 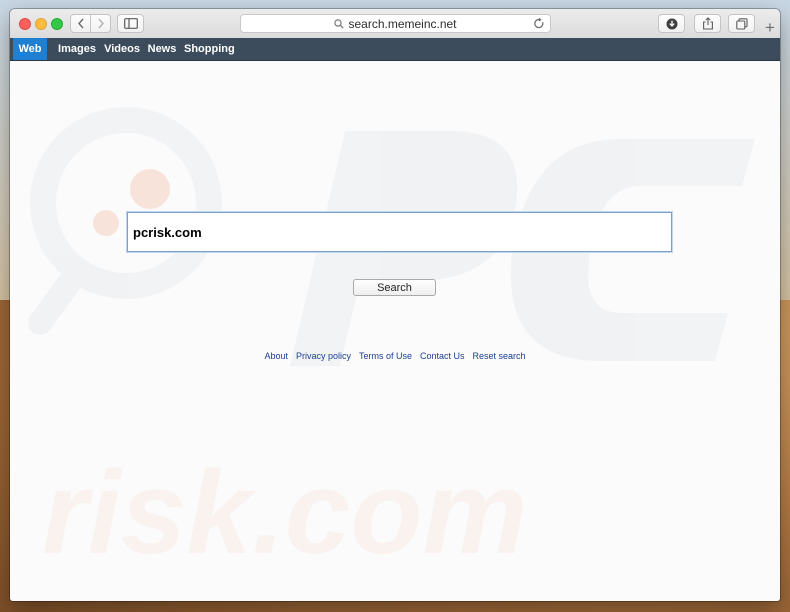 I want to click on address-bar: search.memeinc.net, so click(x=395, y=23).